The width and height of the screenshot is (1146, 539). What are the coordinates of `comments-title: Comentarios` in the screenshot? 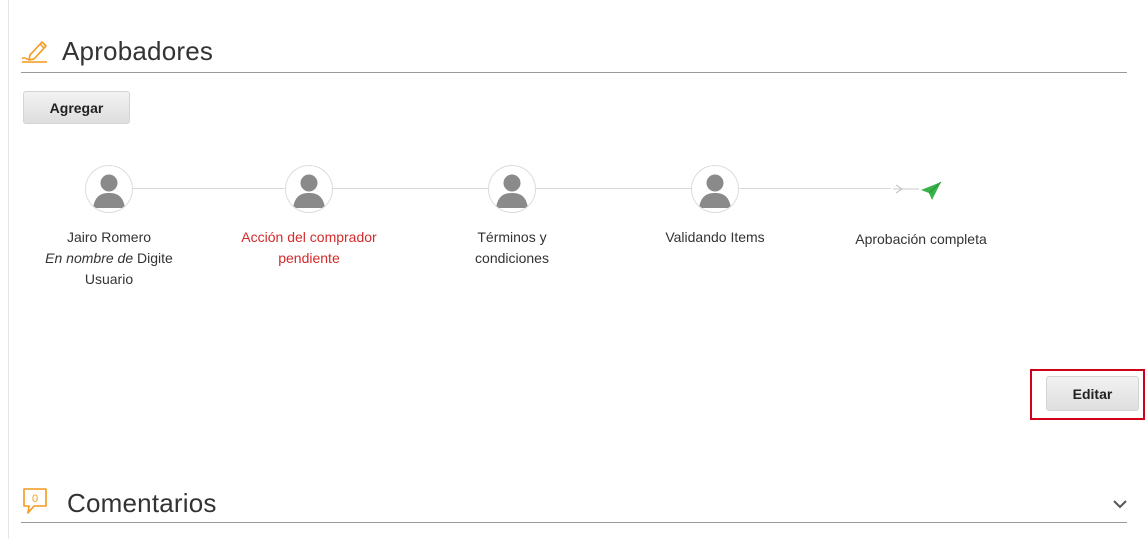 It's located at (142, 503).